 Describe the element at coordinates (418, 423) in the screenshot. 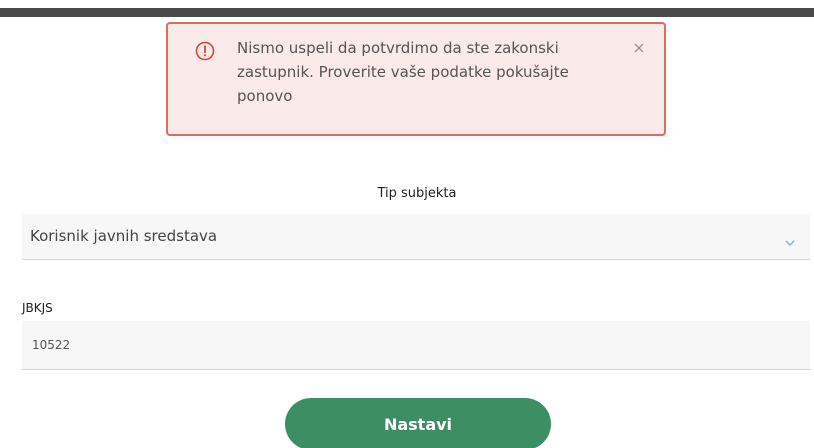

I see `continue-button: Nastavi` at that location.